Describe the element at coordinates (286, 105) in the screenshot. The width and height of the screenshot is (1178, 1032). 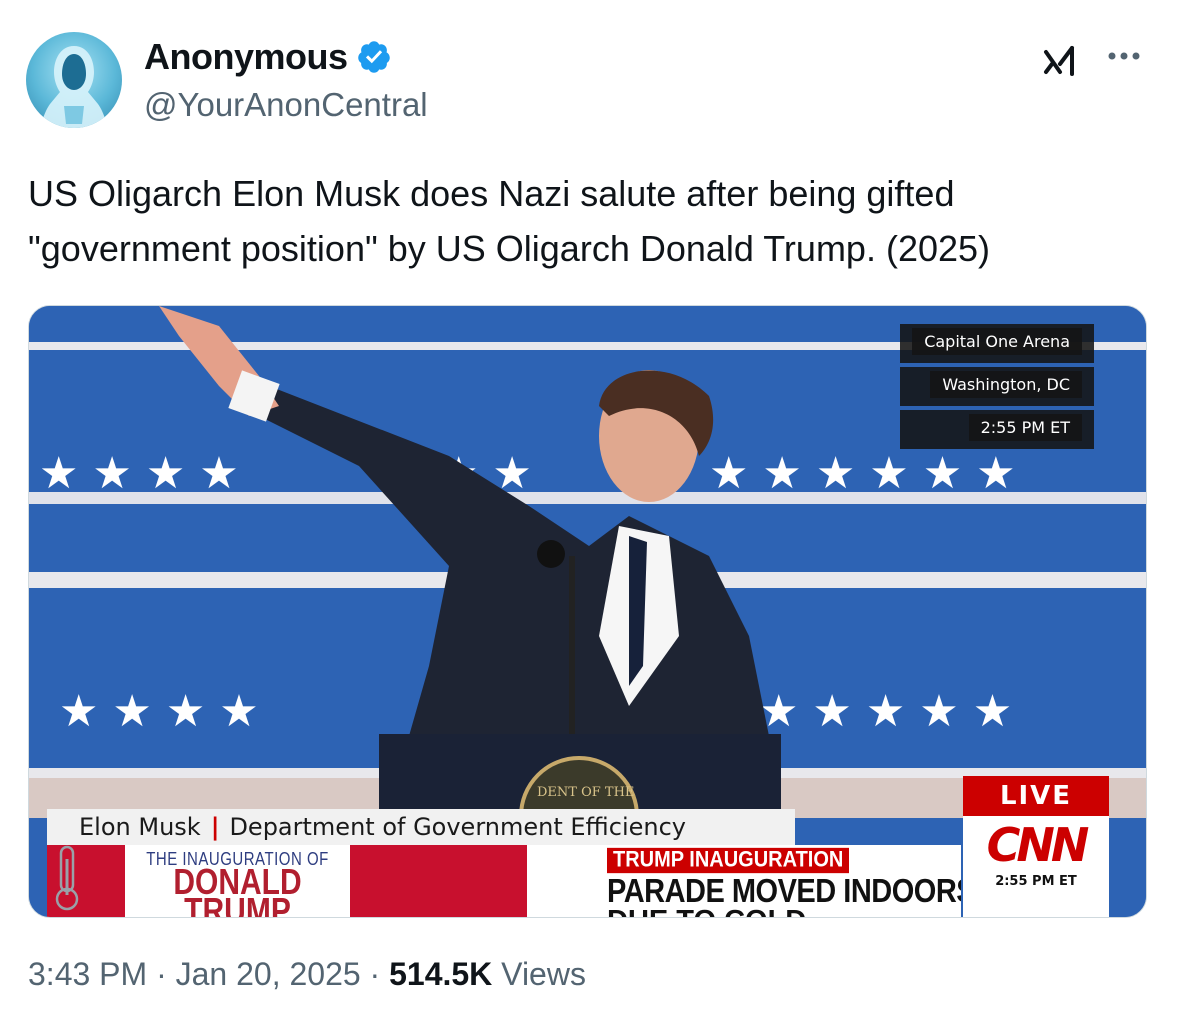
I see `handle: @YourAnonCentral` at that location.